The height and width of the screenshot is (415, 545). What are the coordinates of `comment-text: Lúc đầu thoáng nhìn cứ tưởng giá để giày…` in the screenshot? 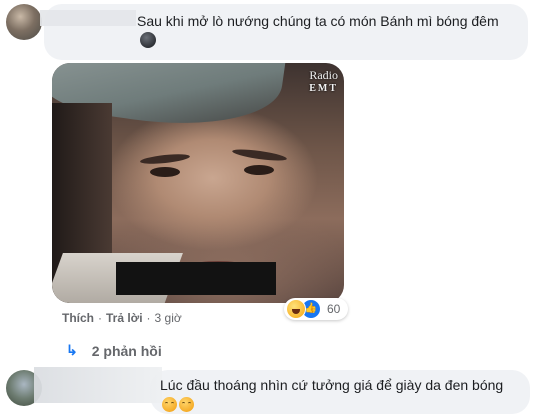 It's located at (340, 395).